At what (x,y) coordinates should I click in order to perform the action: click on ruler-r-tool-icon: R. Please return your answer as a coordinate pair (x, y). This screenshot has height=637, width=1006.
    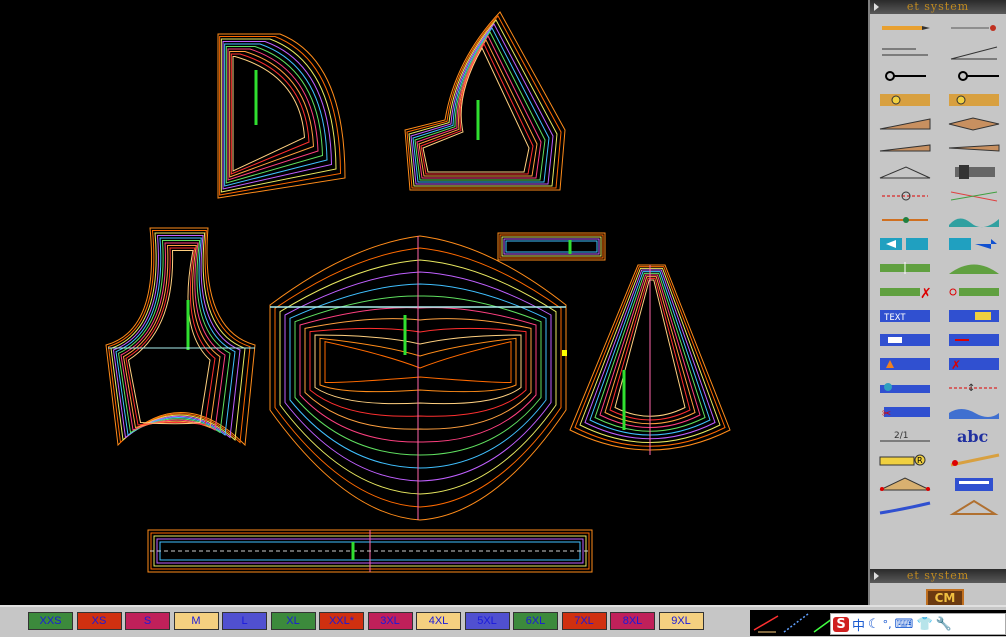
    Looking at the image, I should click on (904, 460).